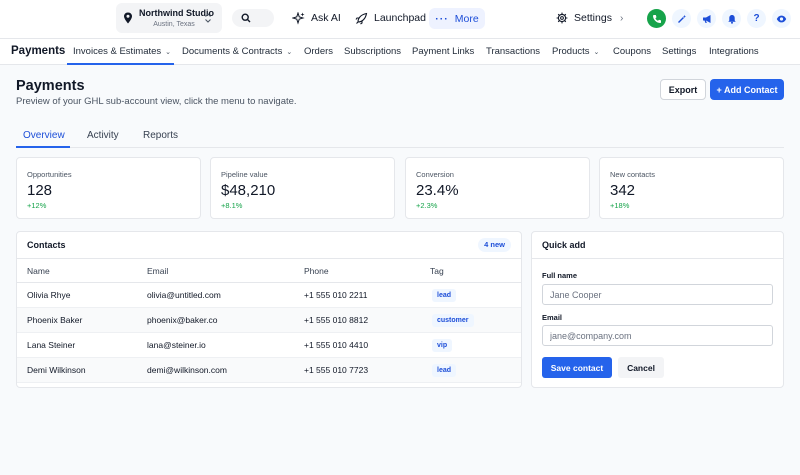  I want to click on tab-reports: Reports, so click(160, 135).